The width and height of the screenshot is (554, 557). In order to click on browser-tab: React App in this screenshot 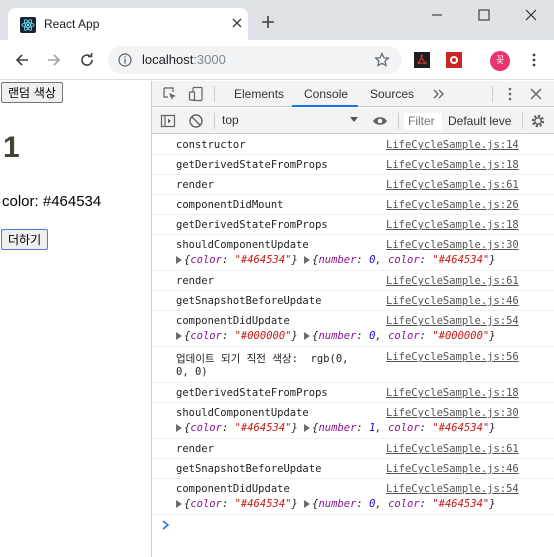, I will do `click(128, 24)`.